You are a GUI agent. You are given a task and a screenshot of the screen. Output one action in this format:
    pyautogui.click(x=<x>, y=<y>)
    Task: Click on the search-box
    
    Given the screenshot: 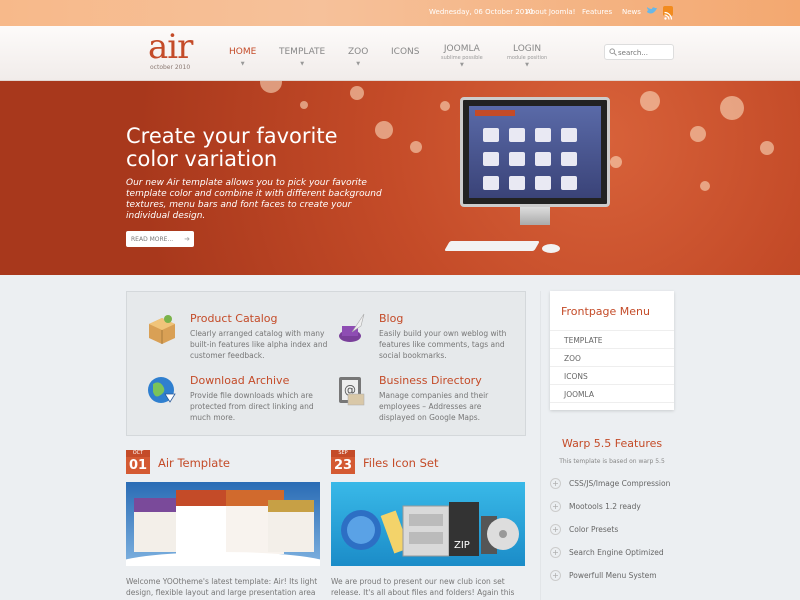 What is the action you would take?
    pyautogui.click(x=639, y=52)
    